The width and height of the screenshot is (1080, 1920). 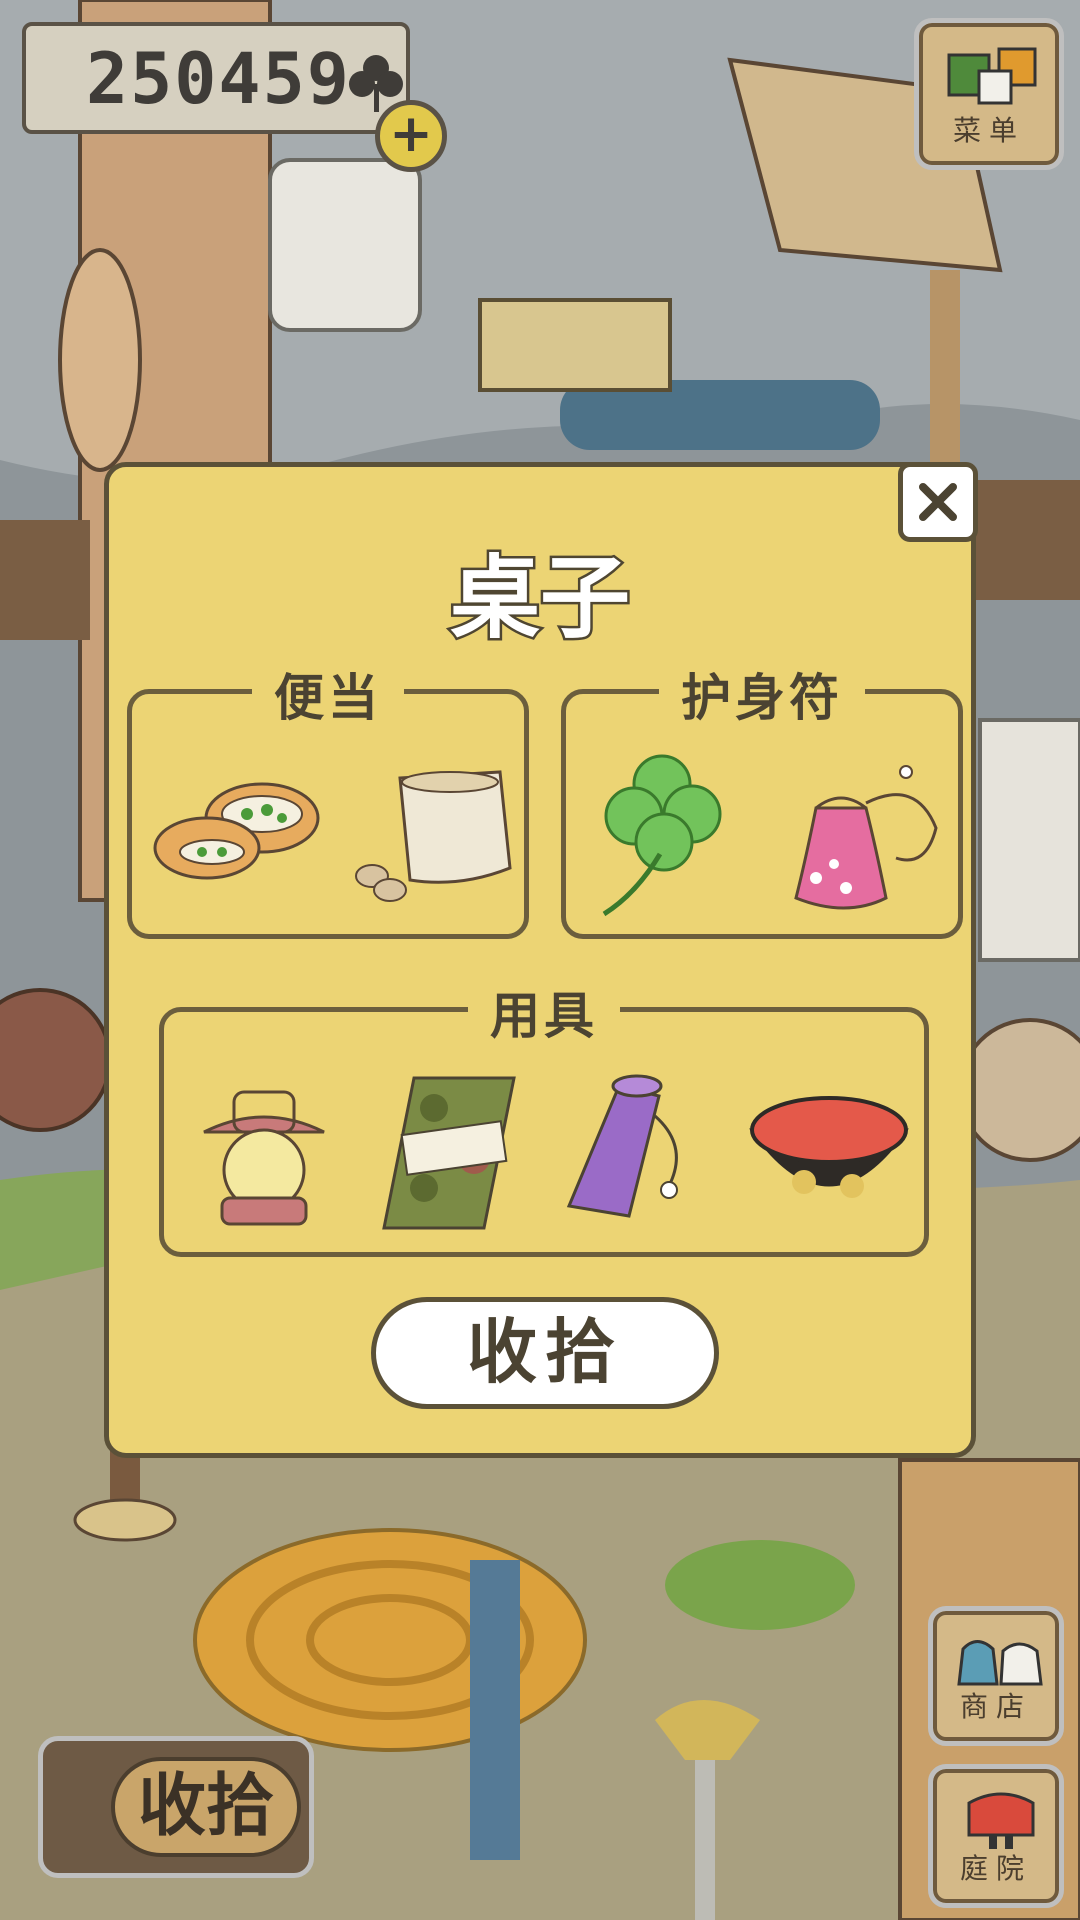 What do you see at coordinates (237, 833) in the screenshot?
I see `sandwich-bread-item` at bounding box center [237, 833].